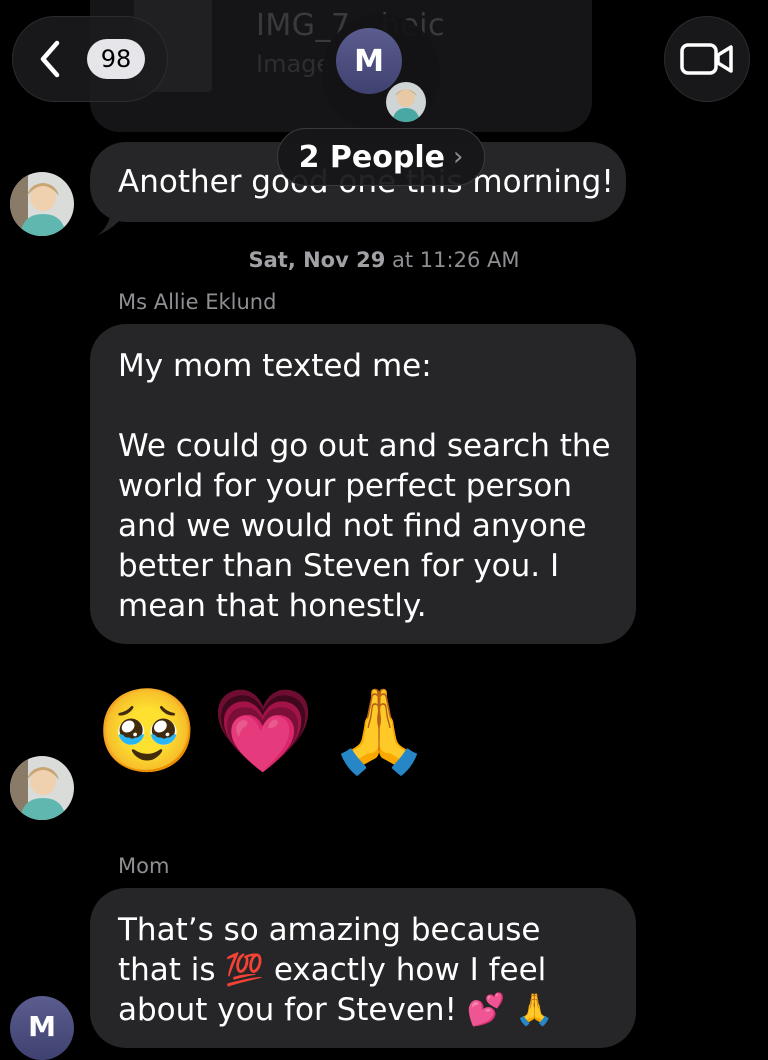  I want to click on pink-heart-emoji: 💗, so click(263, 731).